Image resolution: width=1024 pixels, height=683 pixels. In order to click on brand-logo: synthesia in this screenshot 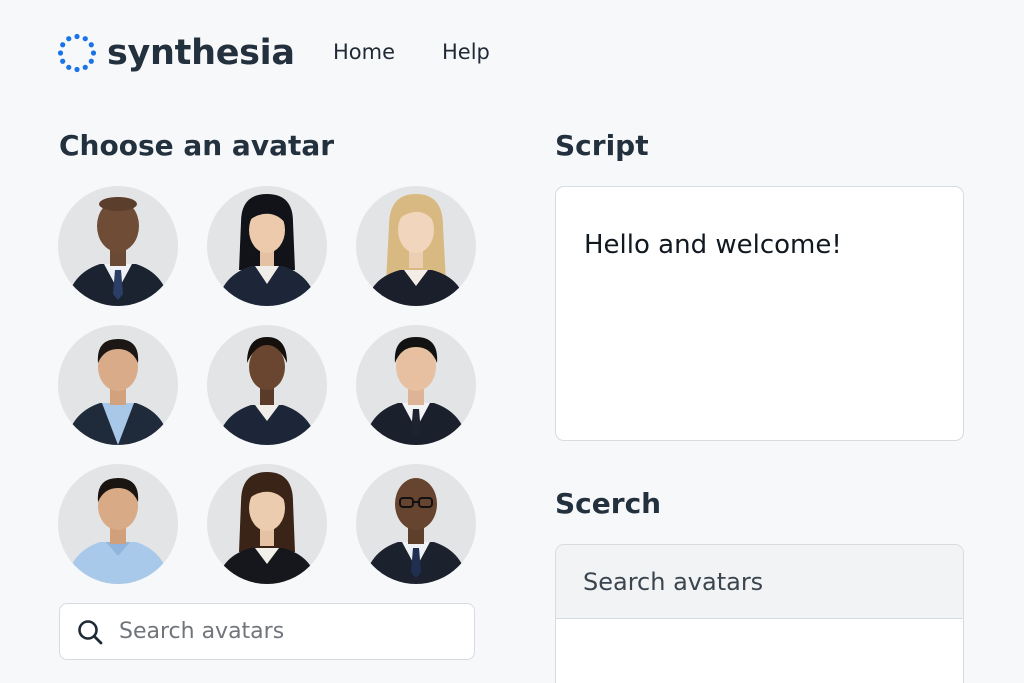, I will do `click(176, 53)`.